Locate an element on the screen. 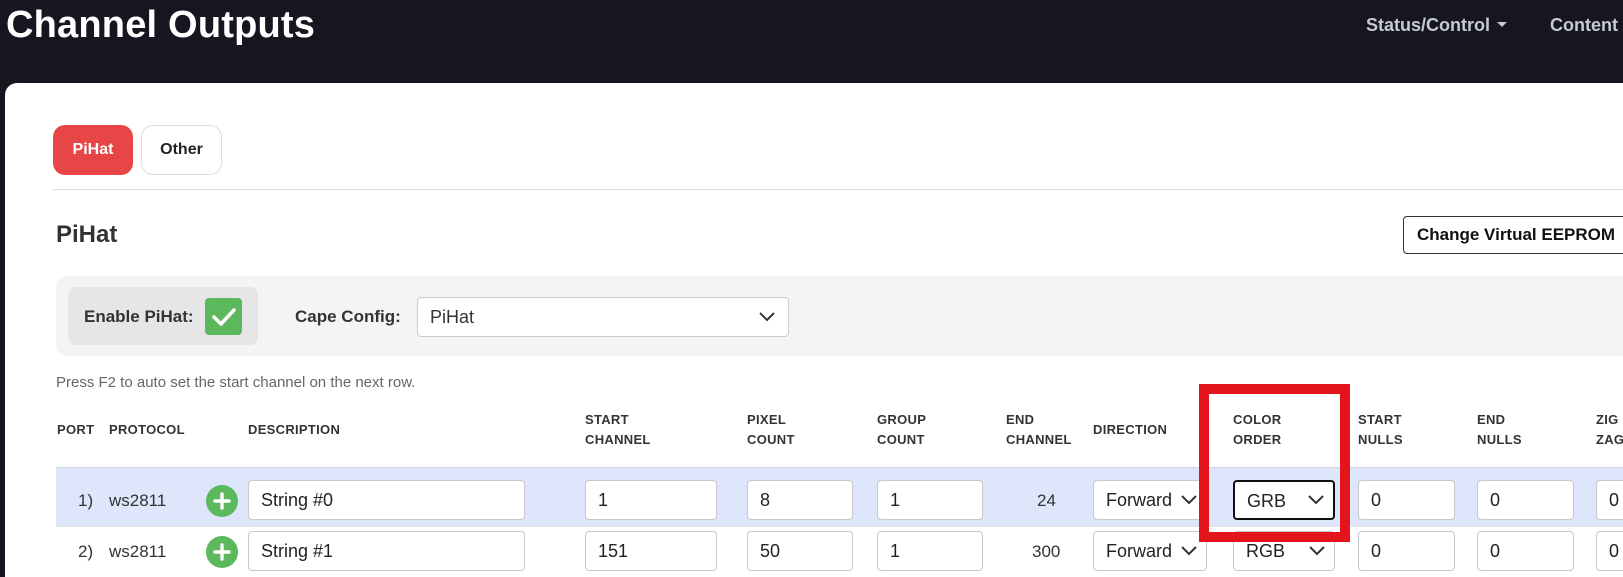  header-direction: DIRECTION is located at coordinates (1130, 429).